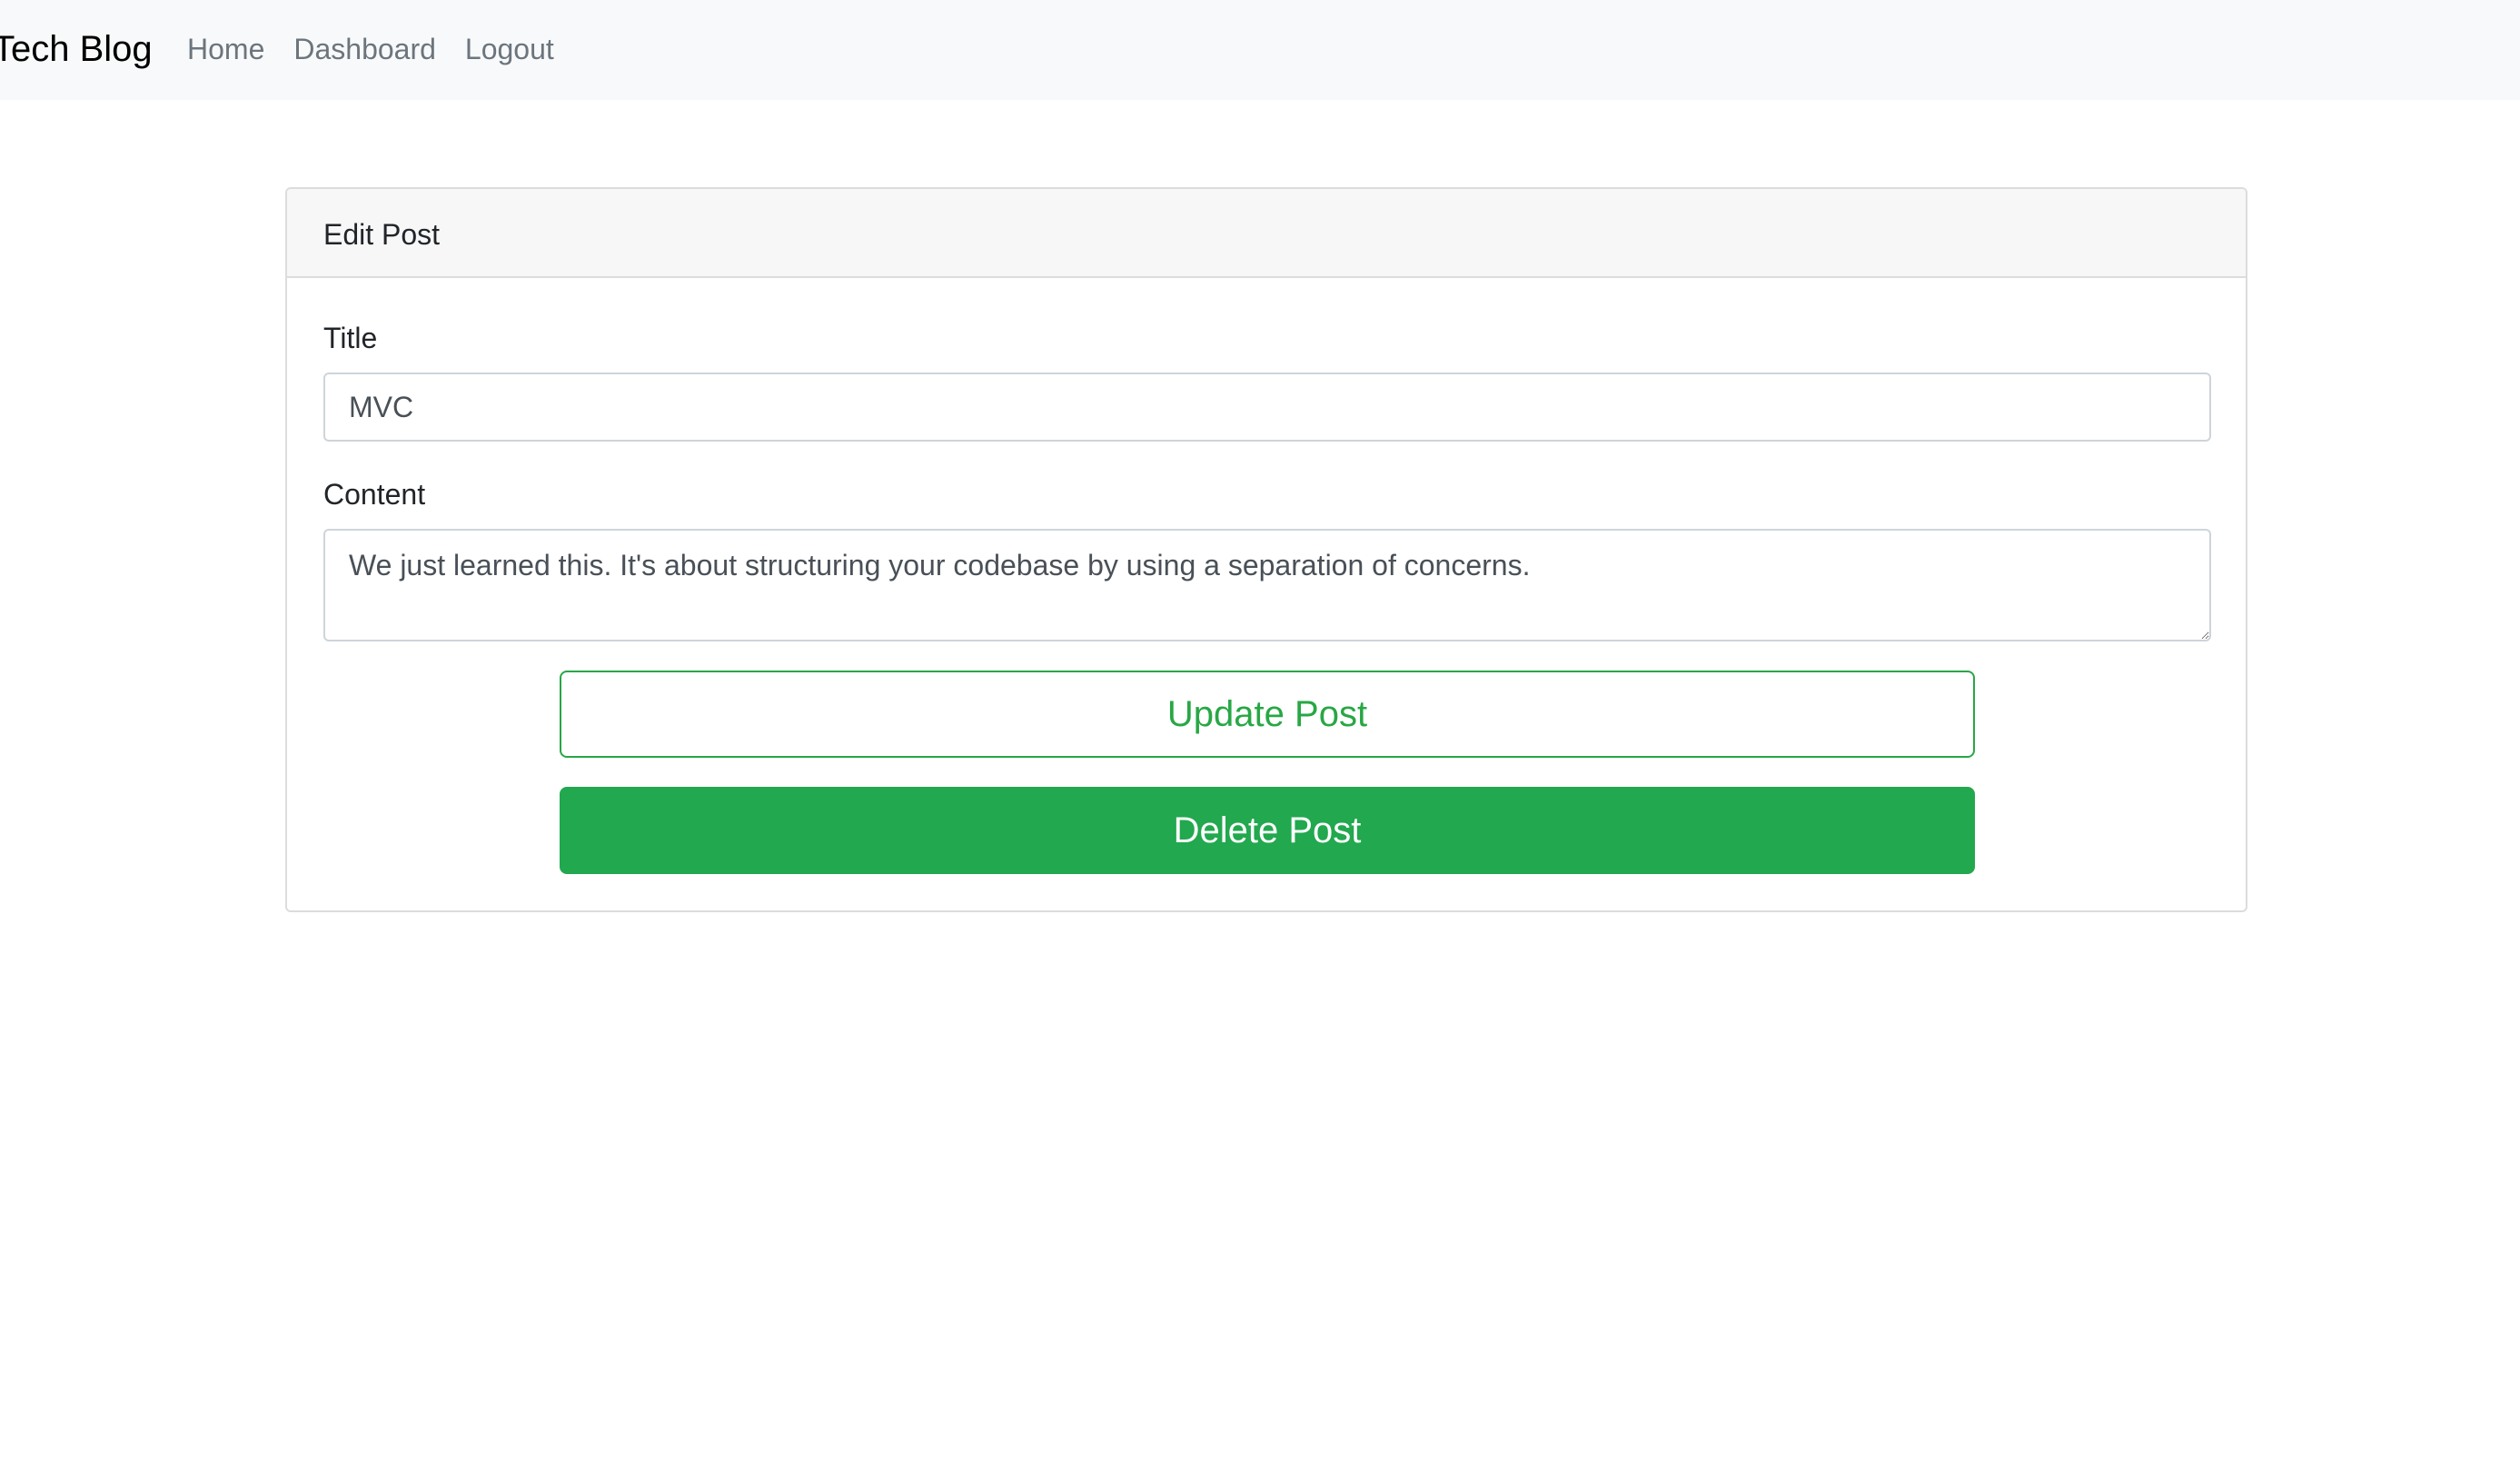 Image resolution: width=2520 pixels, height=1481 pixels. What do you see at coordinates (225, 49) in the screenshot?
I see `nav-link-home: Home` at bounding box center [225, 49].